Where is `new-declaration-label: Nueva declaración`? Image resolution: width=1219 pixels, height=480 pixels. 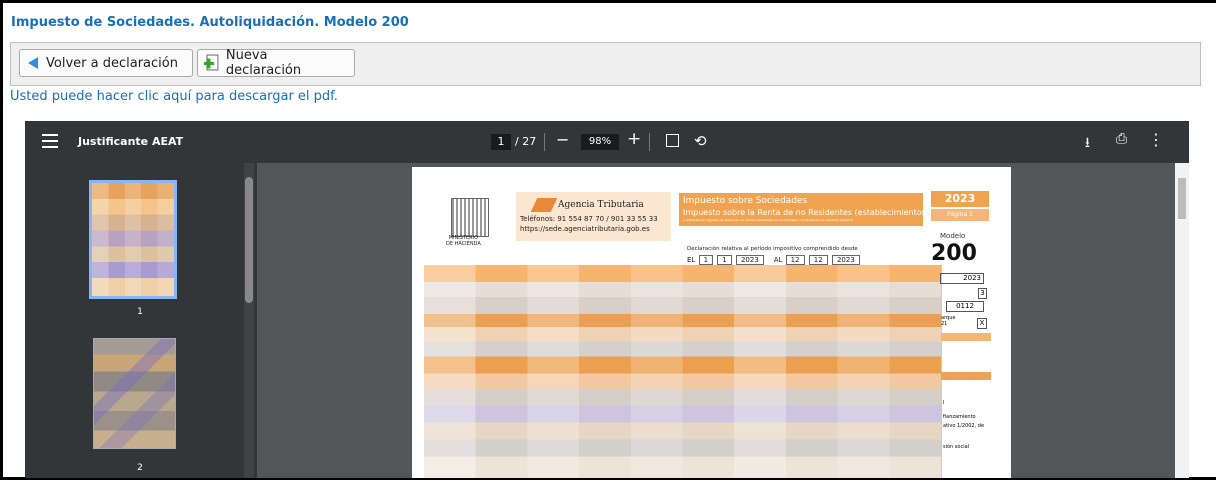 new-declaration-label: Nueva declaración is located at coordinates (263, 63).